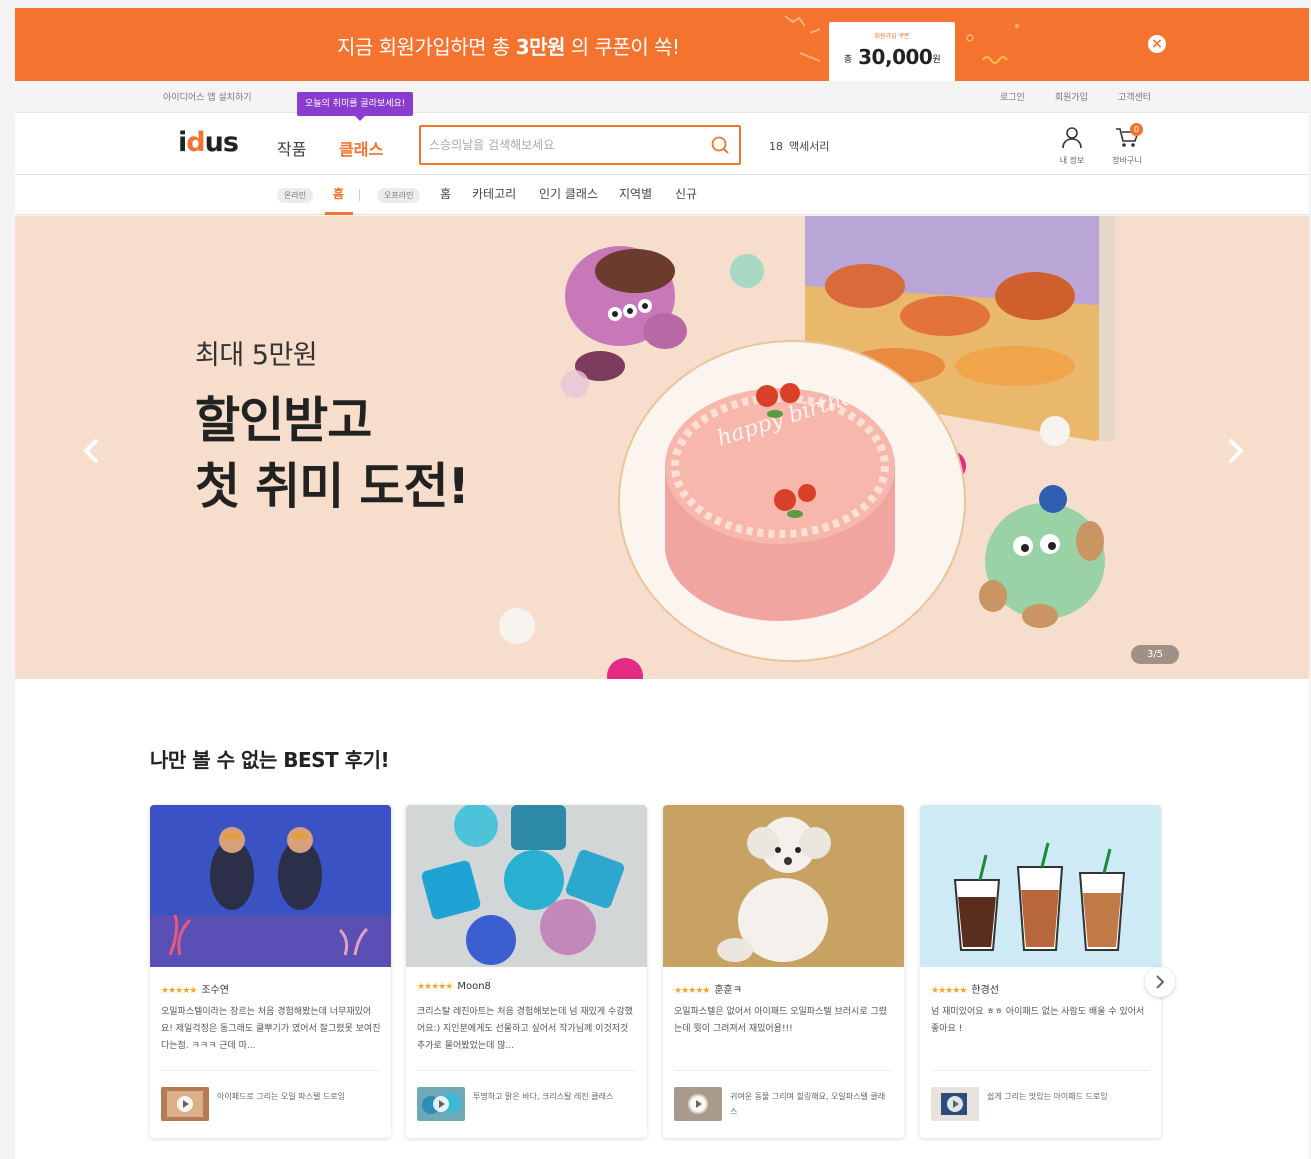 The width and height of the screenshot is (1311, 1159). I want to click on signup-link: 회원가입, so click(1071, 96).